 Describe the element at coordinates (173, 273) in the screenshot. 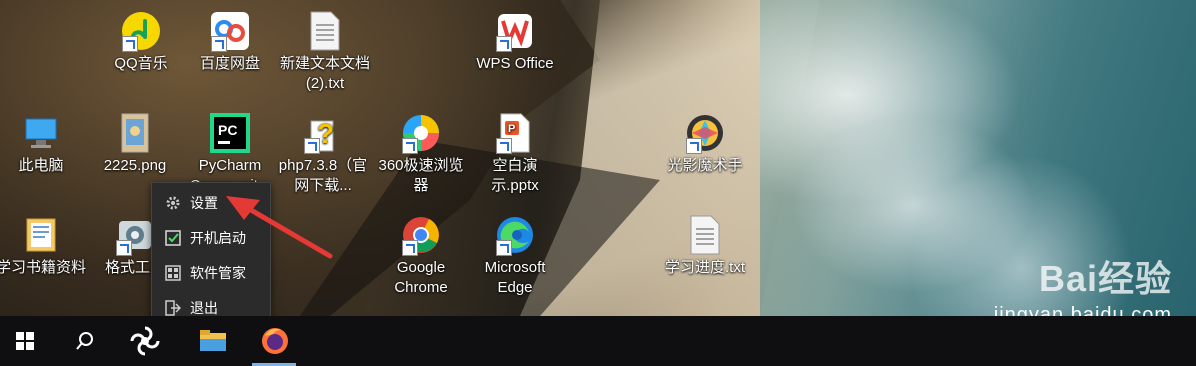

I see `grid-icon` at that location.